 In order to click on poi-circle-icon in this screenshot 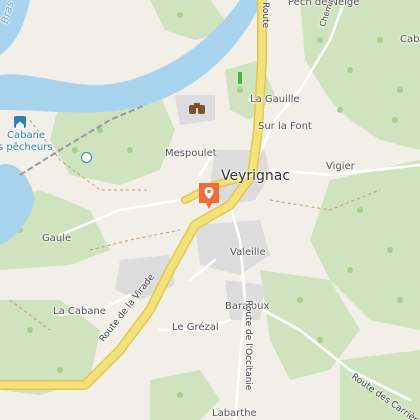, I will do `click(86, 157)`.